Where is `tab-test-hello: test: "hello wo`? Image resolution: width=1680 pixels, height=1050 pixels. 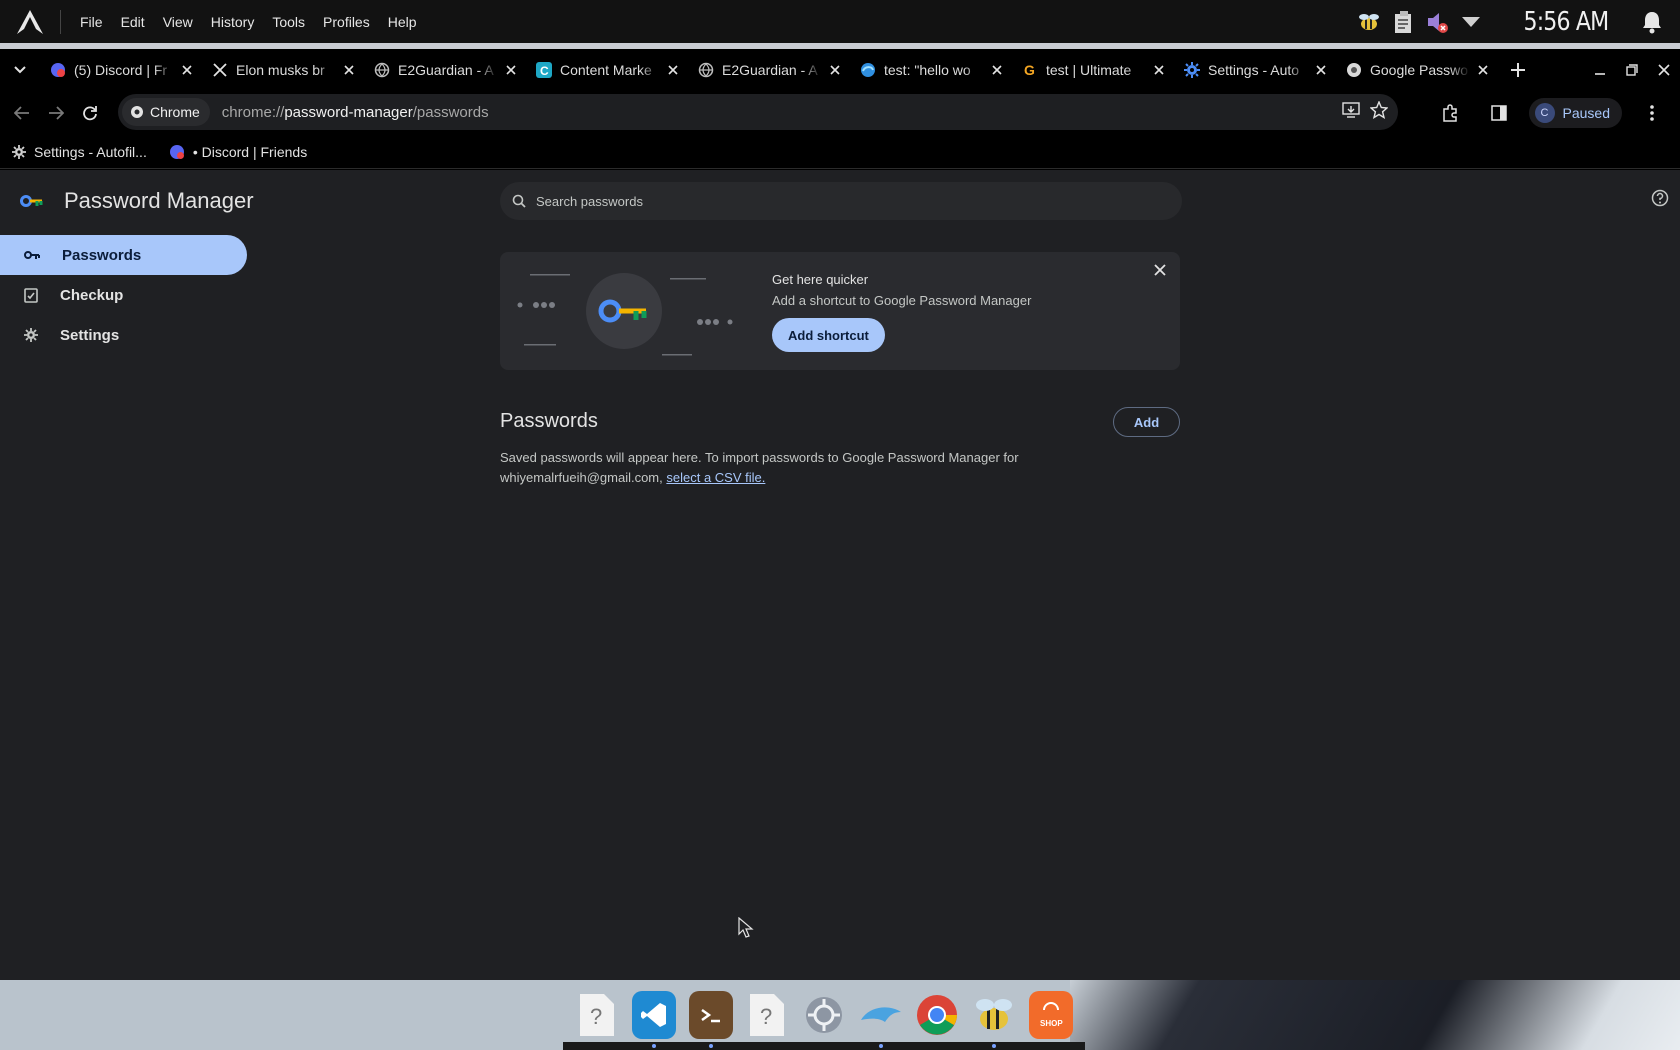 tab-test-hello: test: "hello wo is located at coordinates (931, 70).